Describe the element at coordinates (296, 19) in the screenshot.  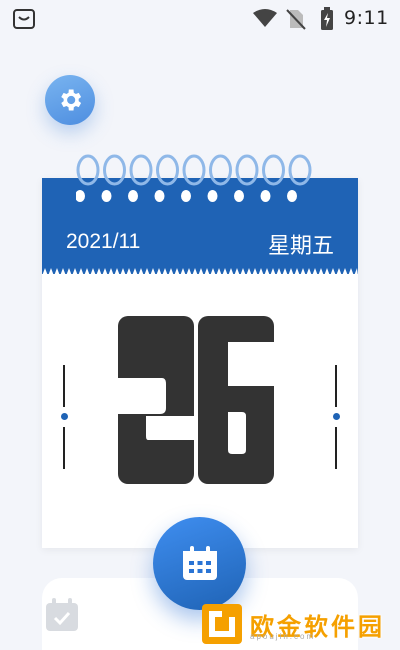
I see `no-sim-icon` at that location.